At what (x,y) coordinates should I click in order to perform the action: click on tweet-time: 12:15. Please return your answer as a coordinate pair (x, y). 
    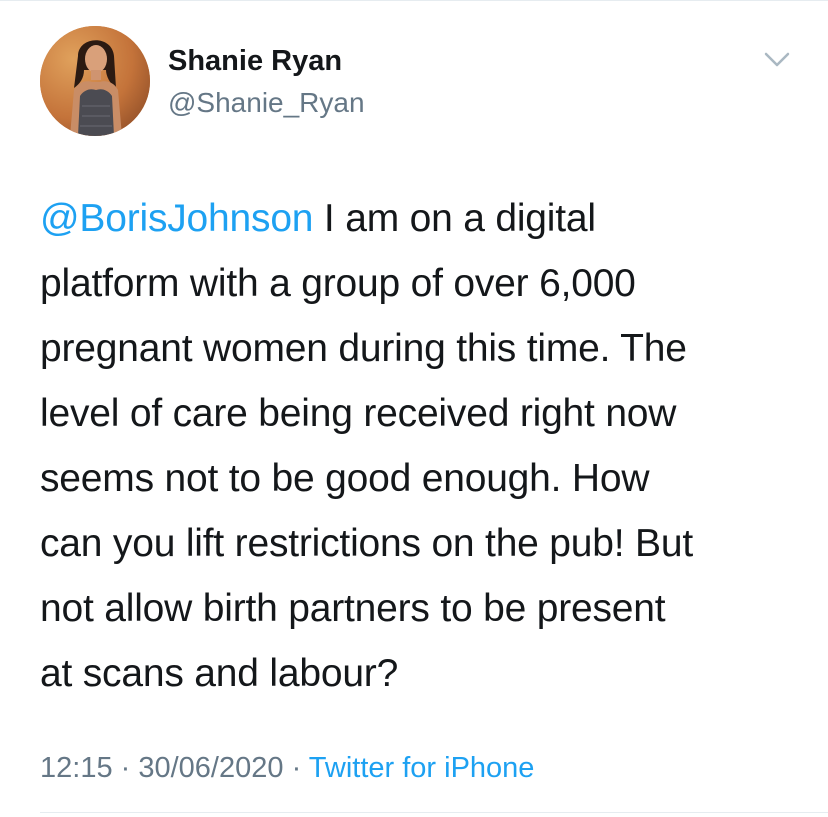
    Looking at the image, I should click on (76, 768).